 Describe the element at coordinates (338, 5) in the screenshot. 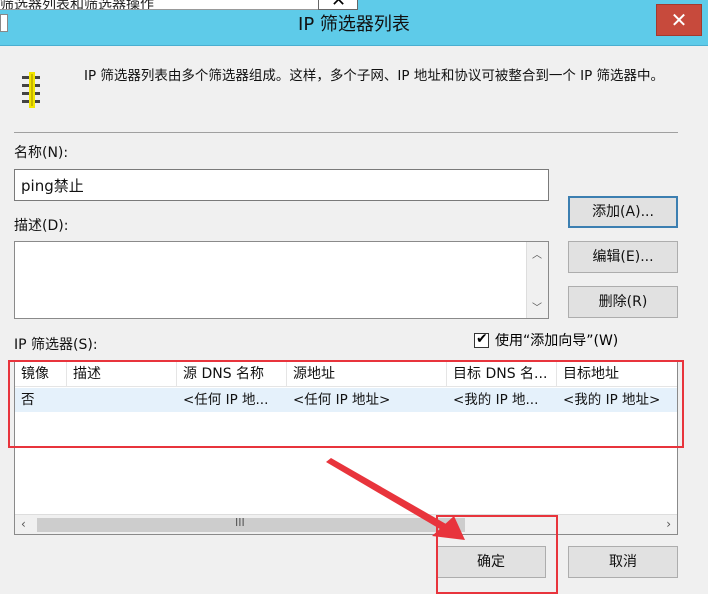

I see `background-window-close-icon: ✕` at that location.